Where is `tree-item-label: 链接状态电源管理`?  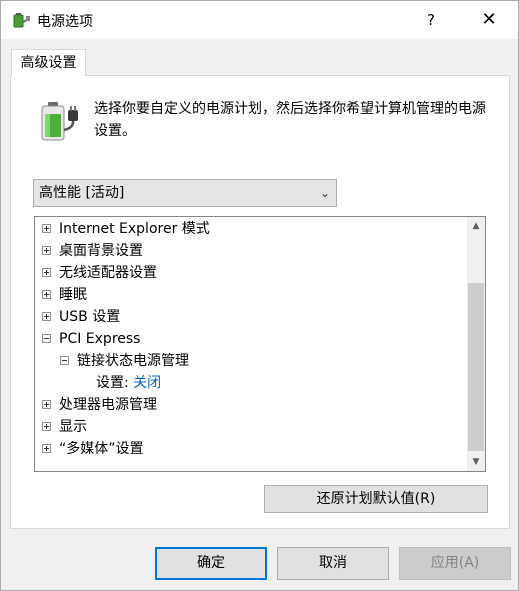 tree-item-label: 链接状态电源管理 is located at coordinates (133, 361).